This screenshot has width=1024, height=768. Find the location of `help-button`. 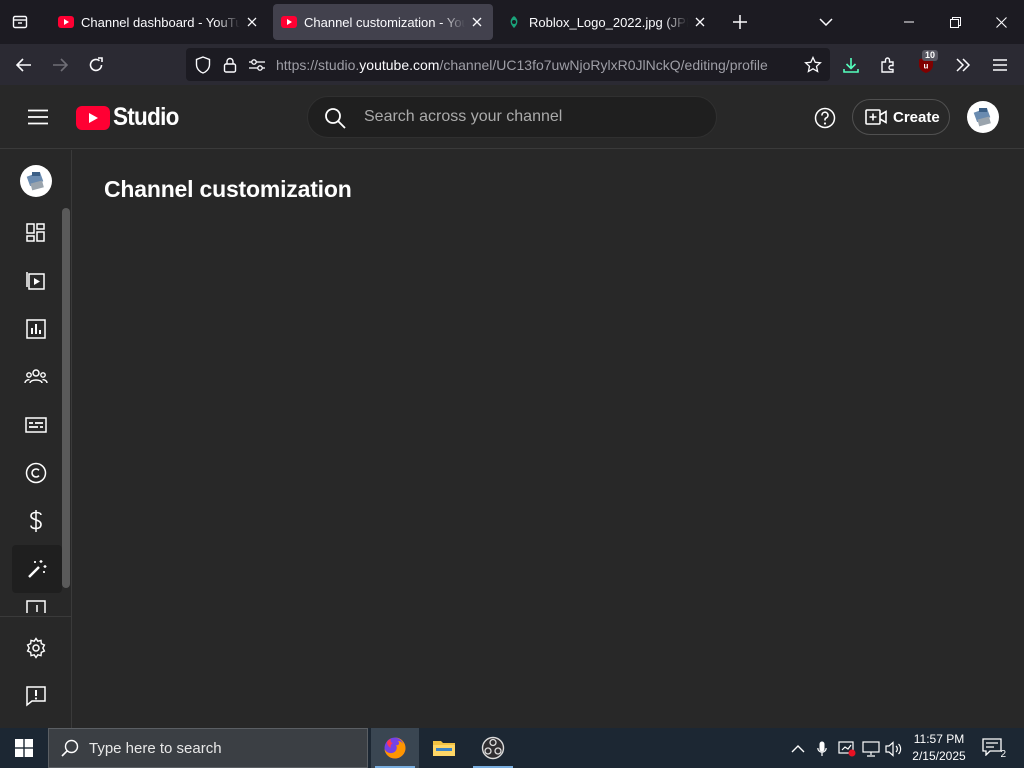

help-button is located at coordinates (825, 118).